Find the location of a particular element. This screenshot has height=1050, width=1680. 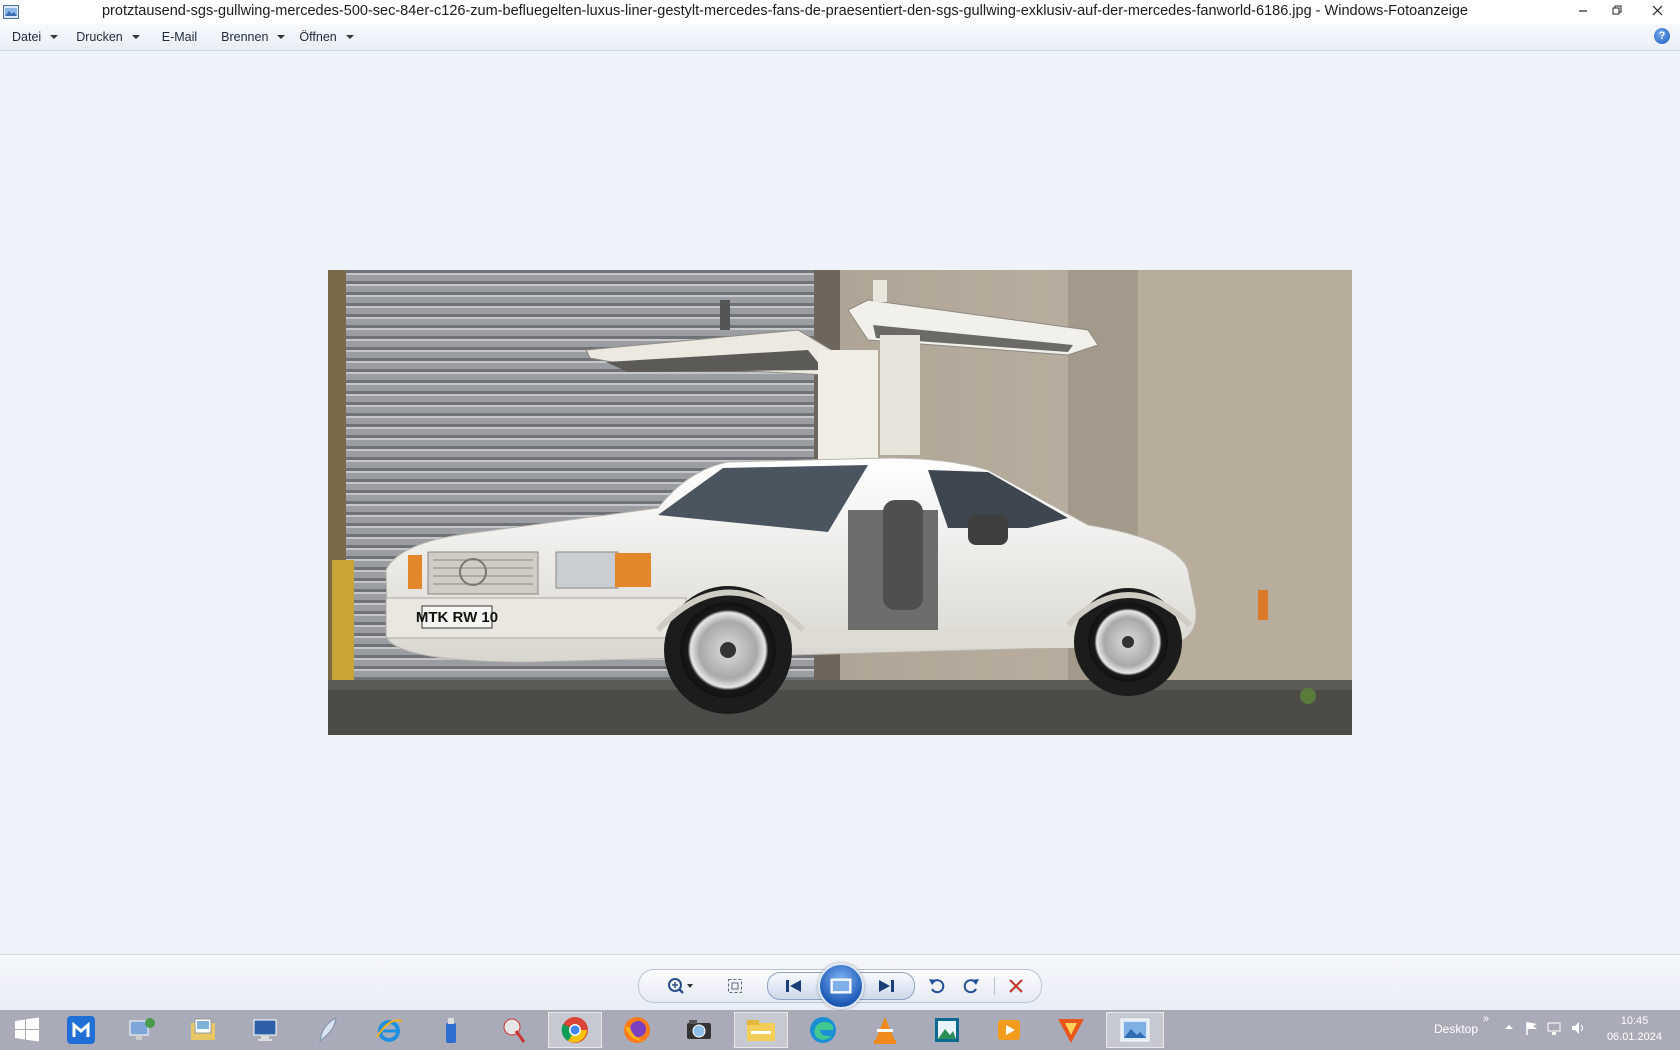

zoom-icon is located at coordinates (681, 986).